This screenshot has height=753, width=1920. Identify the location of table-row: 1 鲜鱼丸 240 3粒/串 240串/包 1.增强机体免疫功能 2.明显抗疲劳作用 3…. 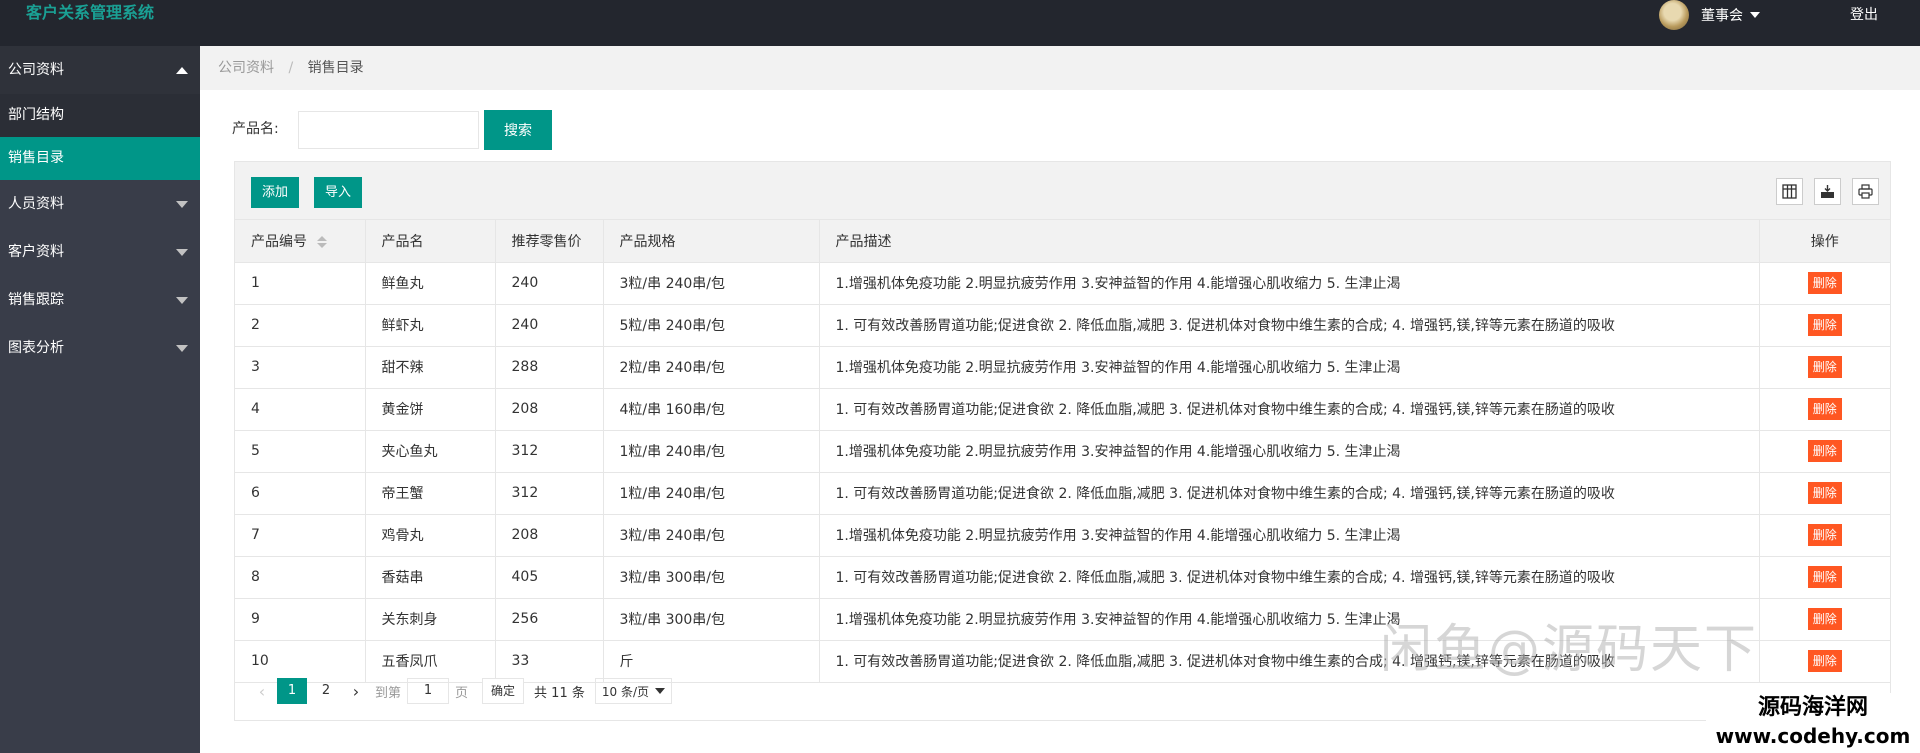
(1062, 283).